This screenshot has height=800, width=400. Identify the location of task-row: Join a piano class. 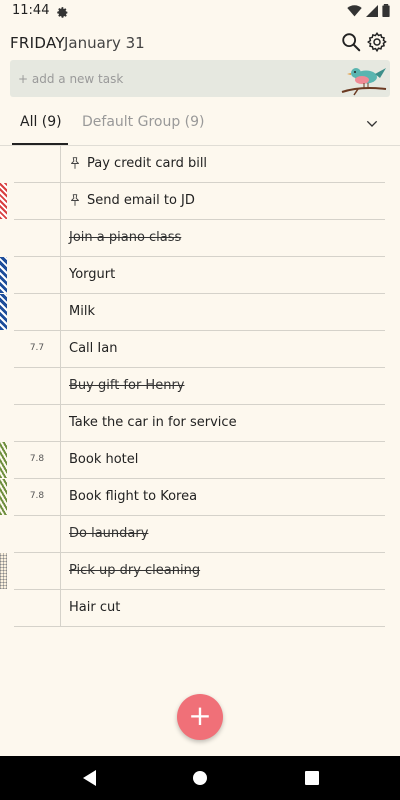
(200, 238).